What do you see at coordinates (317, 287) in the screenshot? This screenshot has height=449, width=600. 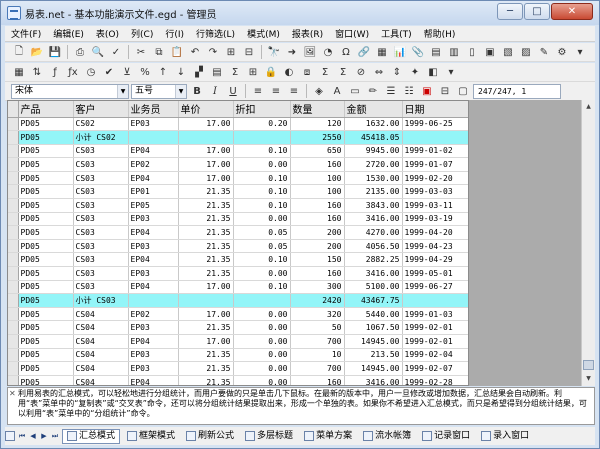 I see `table-cell: 300` at bounding box center [317, 287].